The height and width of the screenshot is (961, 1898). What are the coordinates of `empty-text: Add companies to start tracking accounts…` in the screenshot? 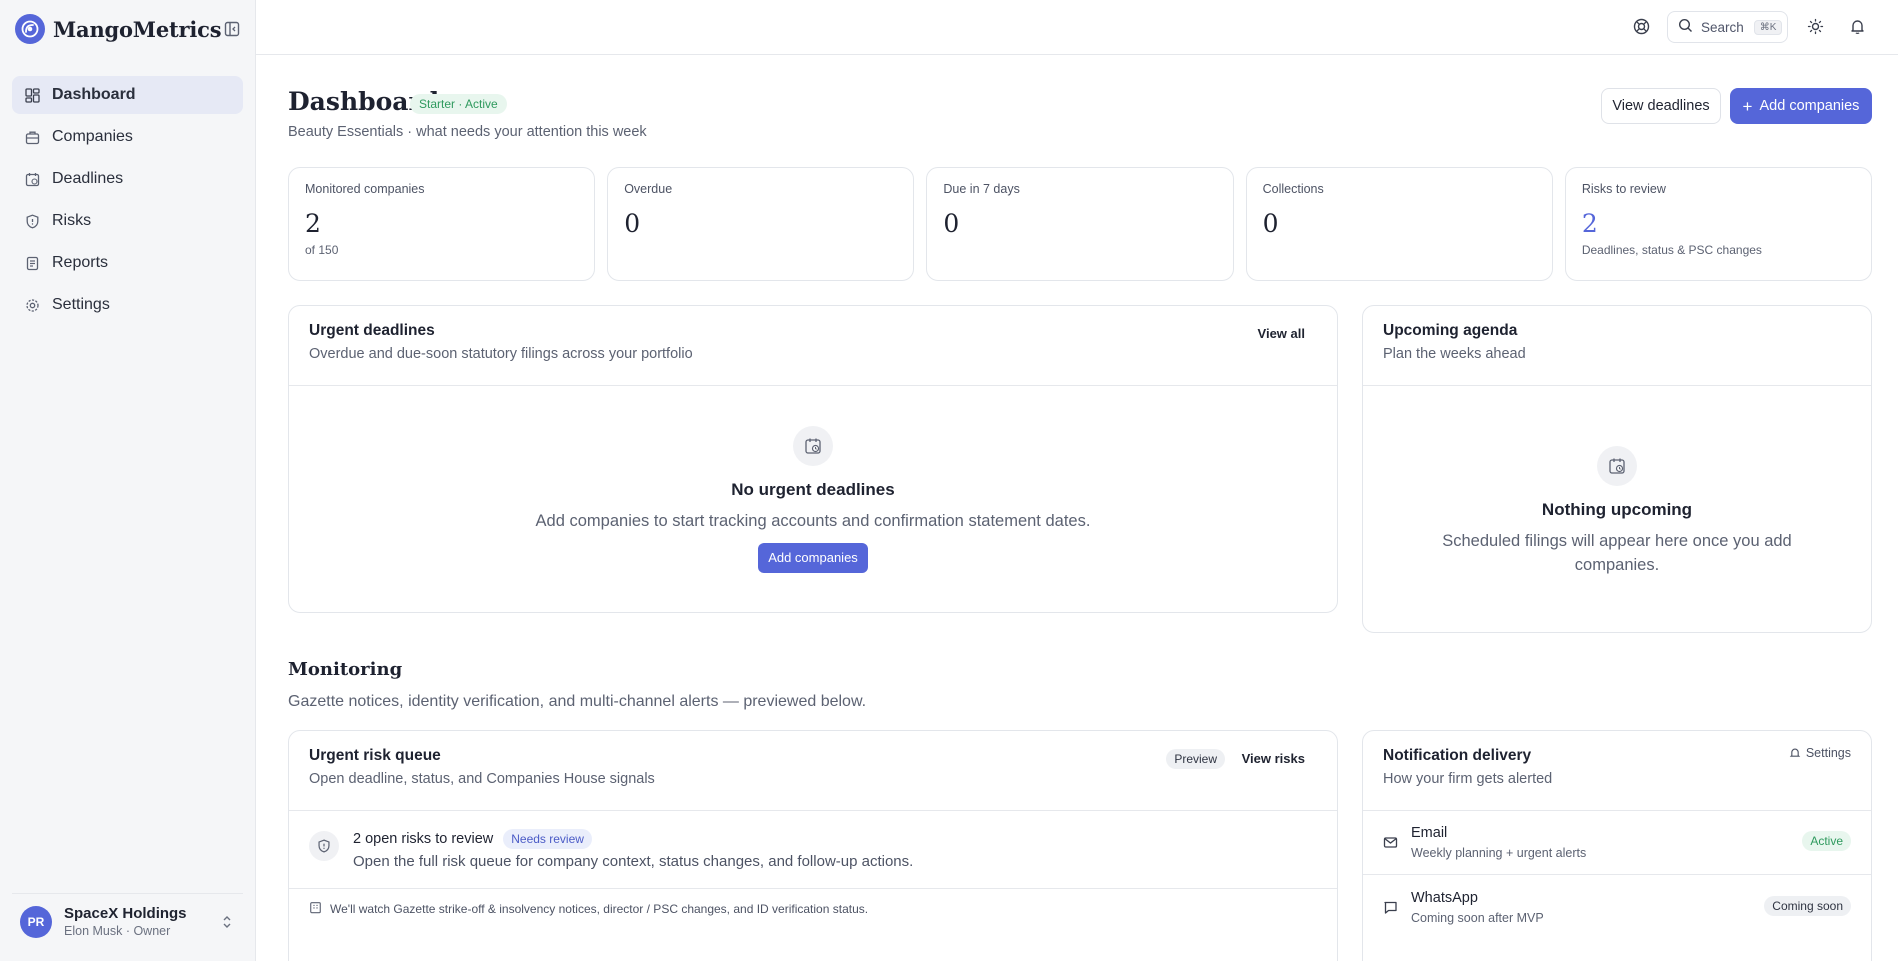 It's located at (813, 521).